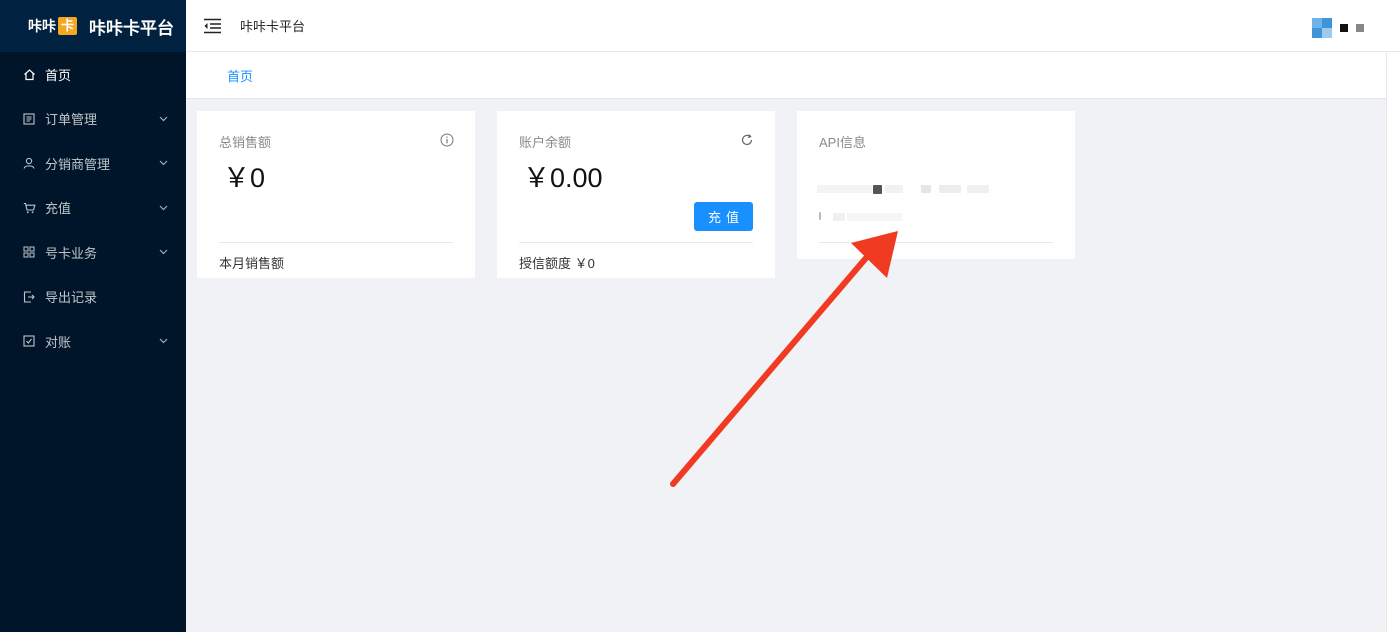  I want to click on arrow-shaft, so click(769, 371).